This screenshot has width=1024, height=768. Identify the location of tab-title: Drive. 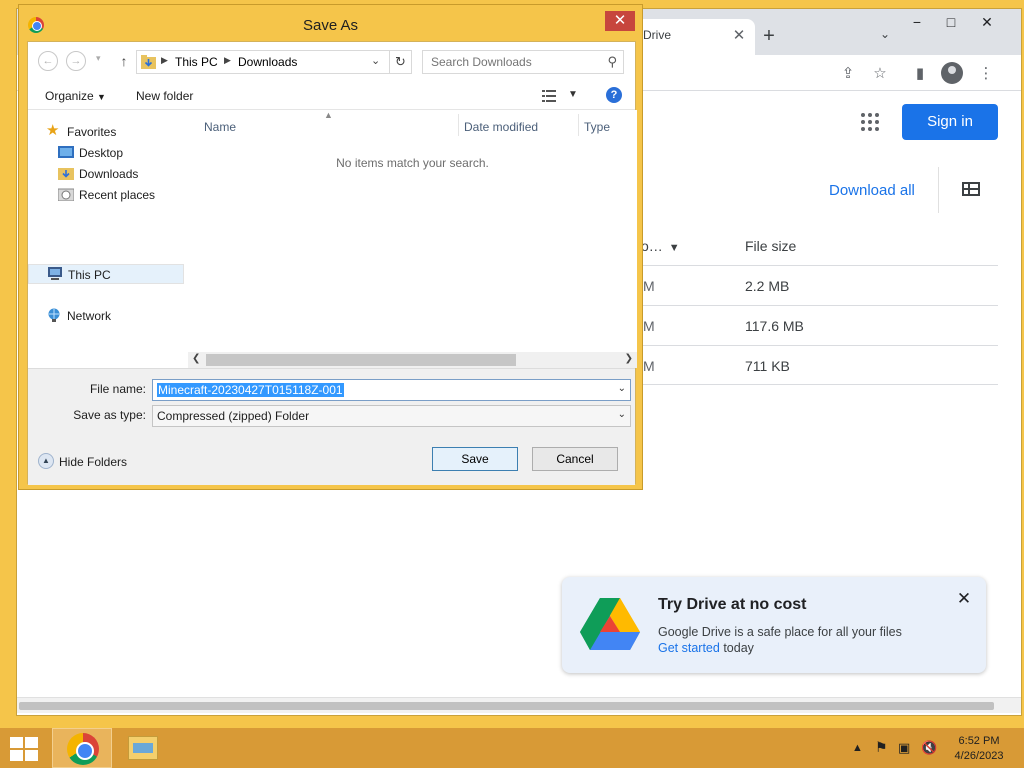
(657, 35).